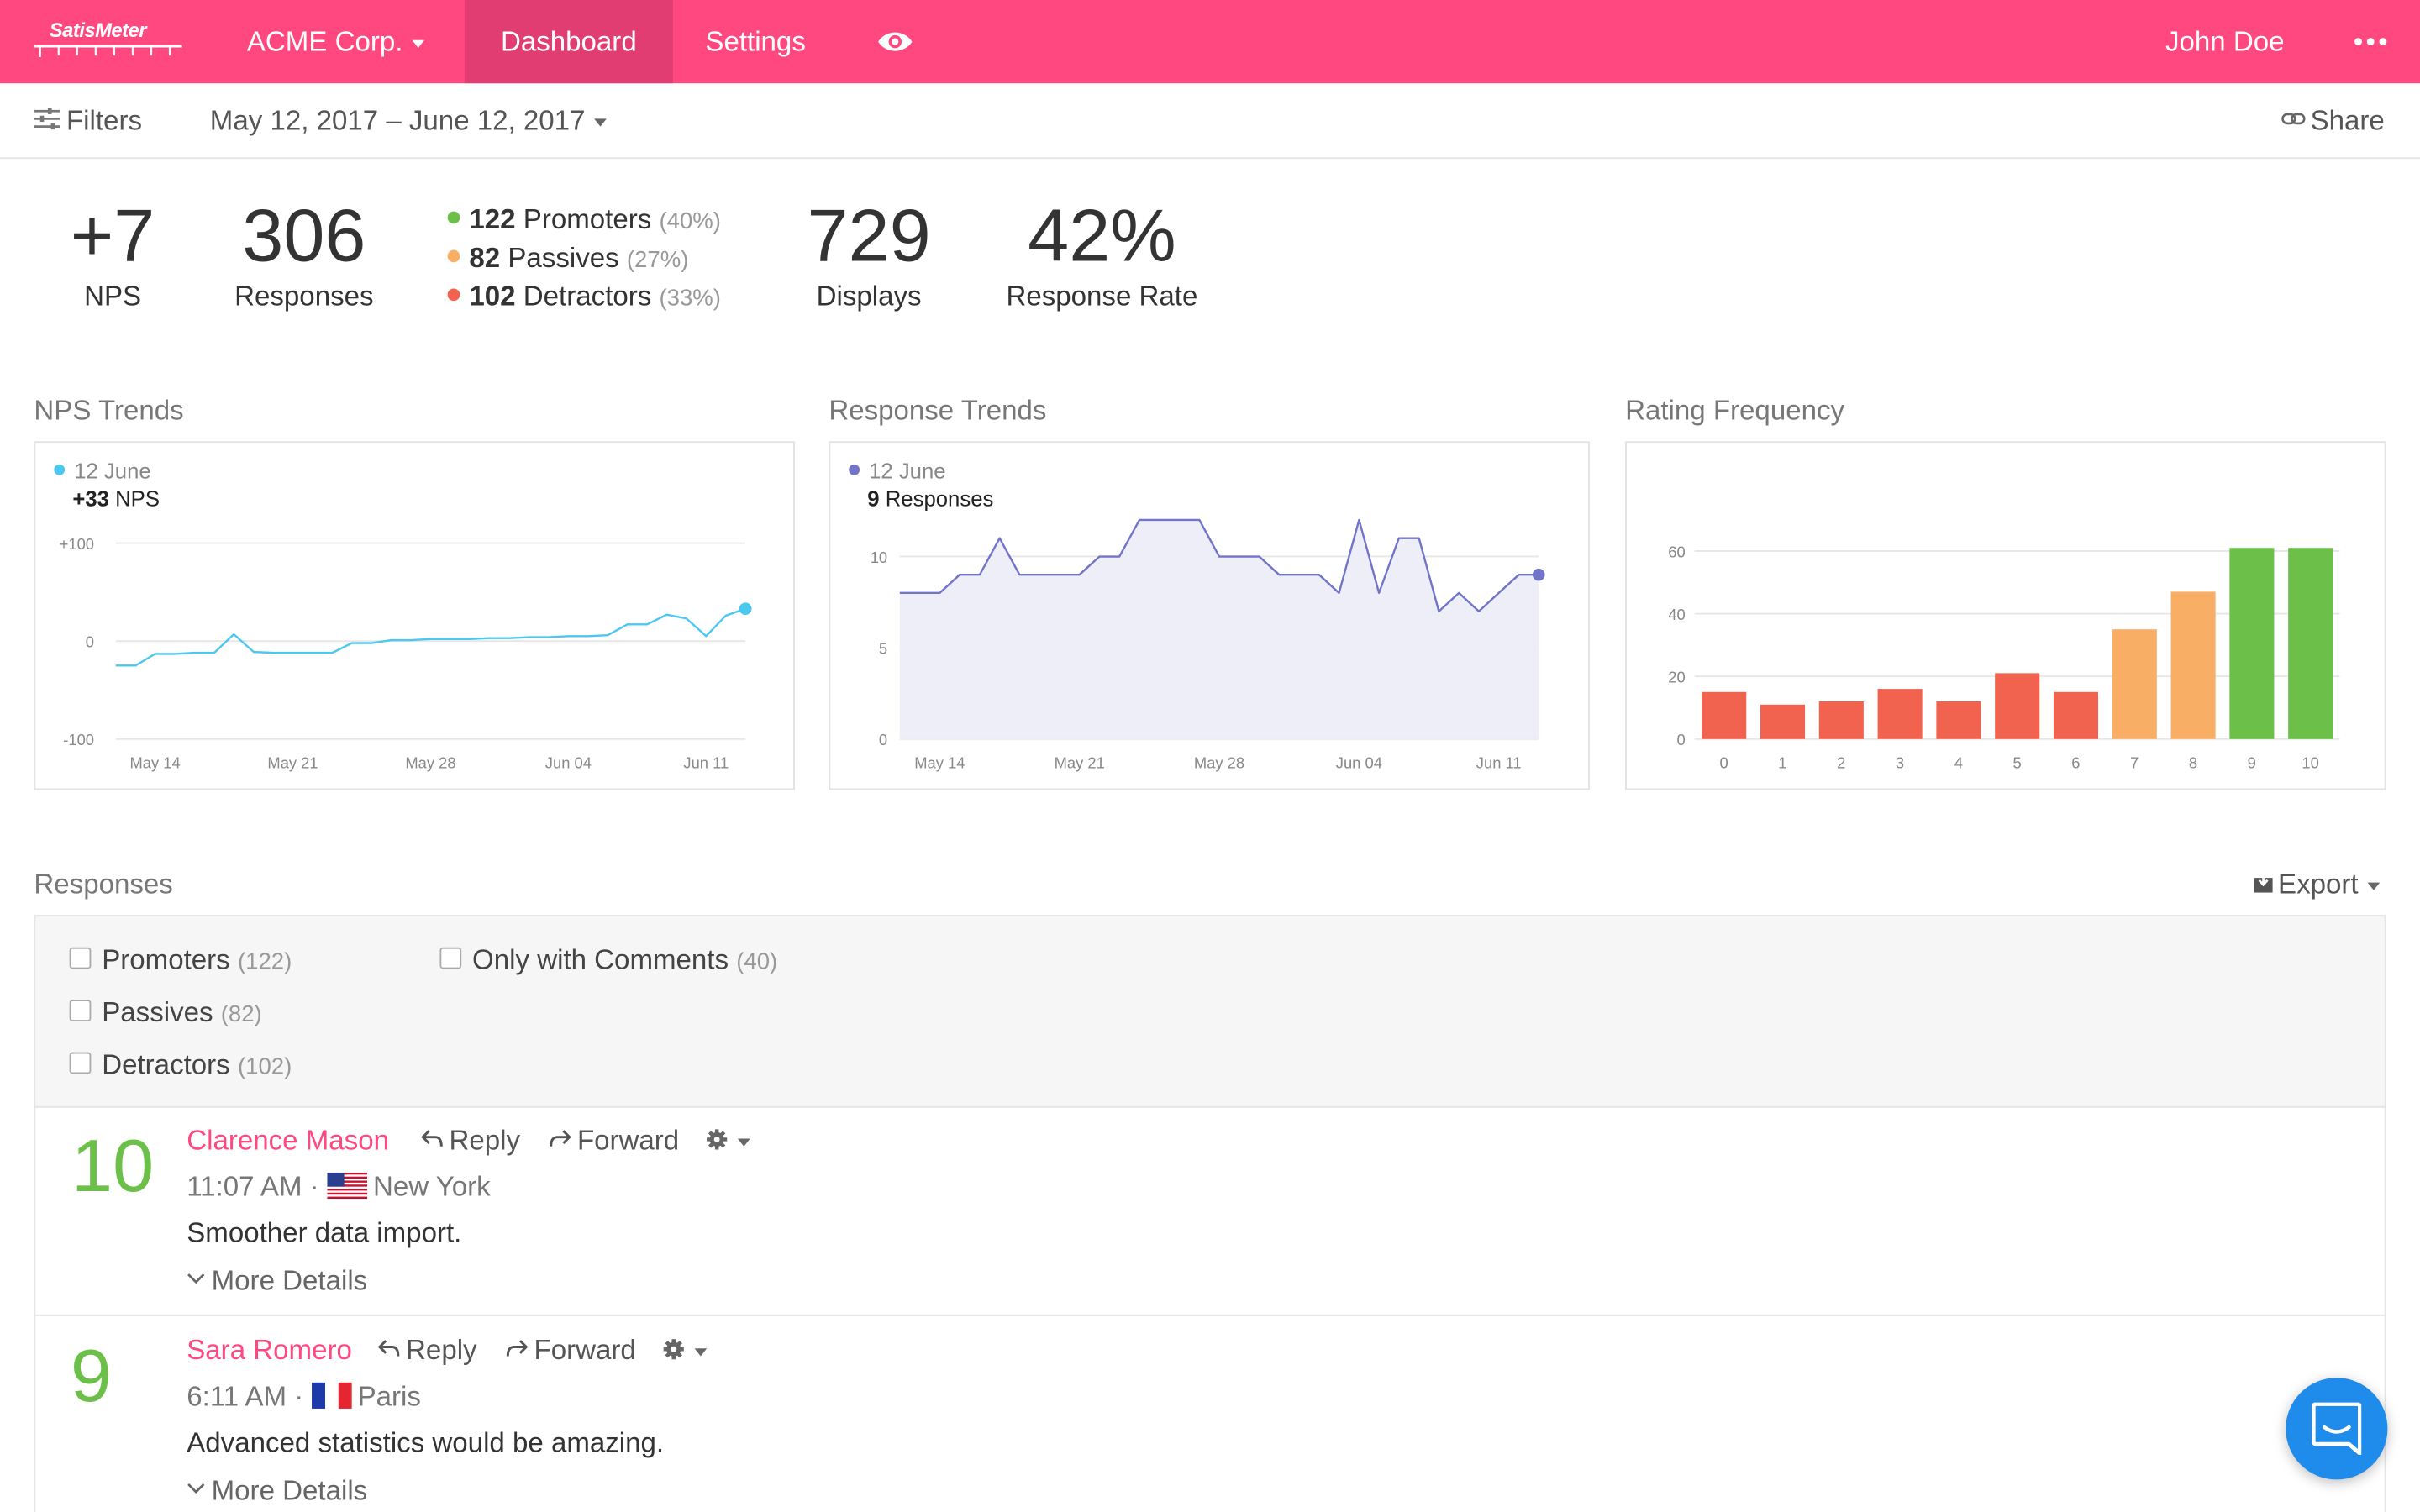 Image resolution: width=2420 pixels, height=1512 pixels. I want to click on link-icon, so click(2293, 119).